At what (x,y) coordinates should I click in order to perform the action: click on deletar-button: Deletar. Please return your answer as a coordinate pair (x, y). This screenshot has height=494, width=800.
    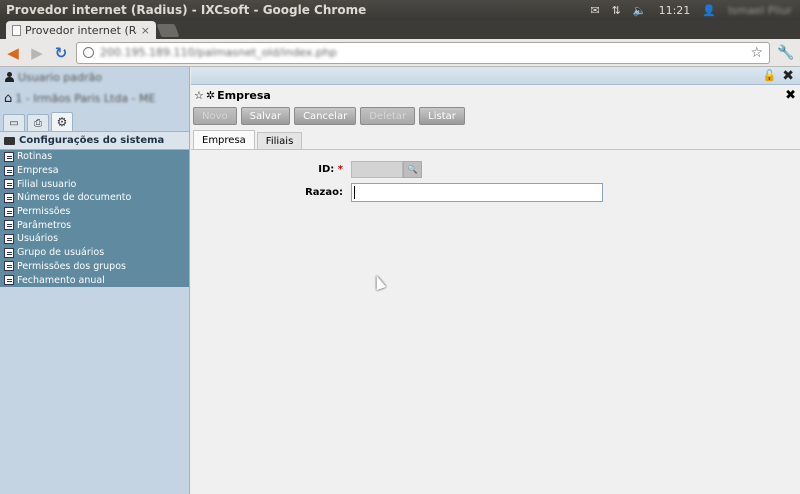
    Looking at the image, I should click on (388, 116).